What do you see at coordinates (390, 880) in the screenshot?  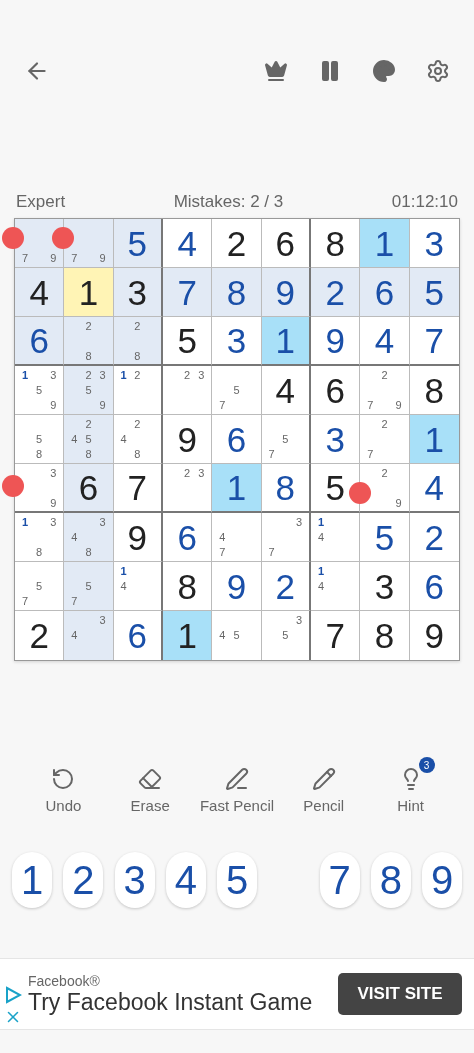 I see `number-key: 8` at bounding box center [390, 880].